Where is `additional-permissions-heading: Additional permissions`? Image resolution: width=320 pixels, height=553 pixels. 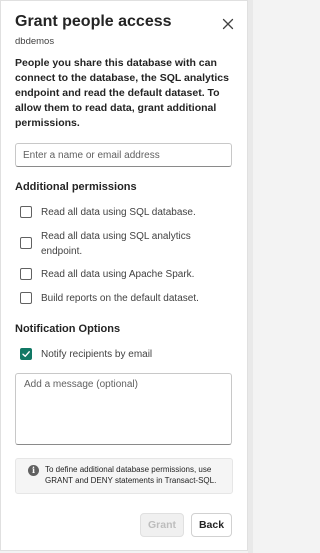
additional-permissions-heading: Additional permissions is located at coordinates (76, 187).